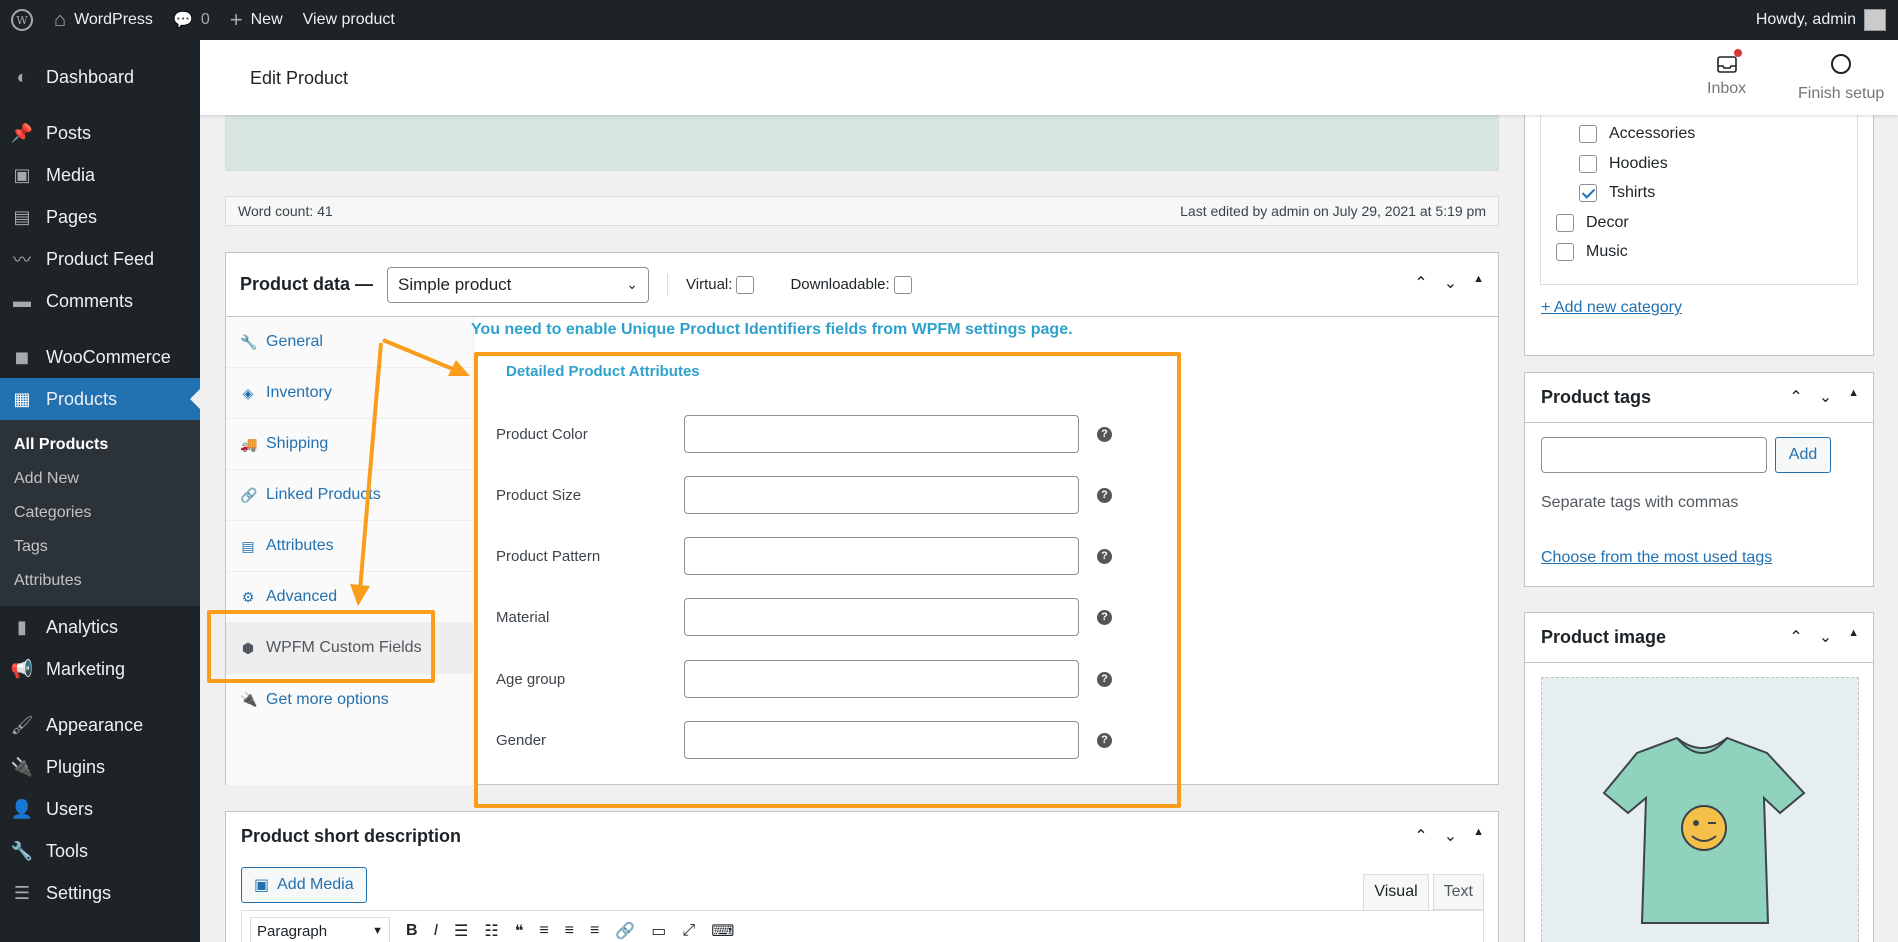  What do you see at coordinates (100, 217) in the screenshot?
I see `sidebar-item-pages: ▤ Pages` at bounding box center [100, 217].